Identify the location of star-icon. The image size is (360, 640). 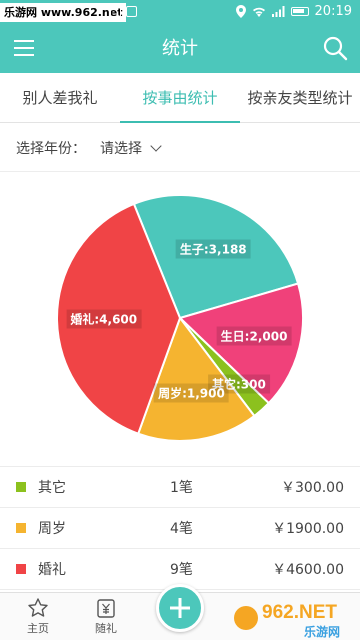
(38, 607).